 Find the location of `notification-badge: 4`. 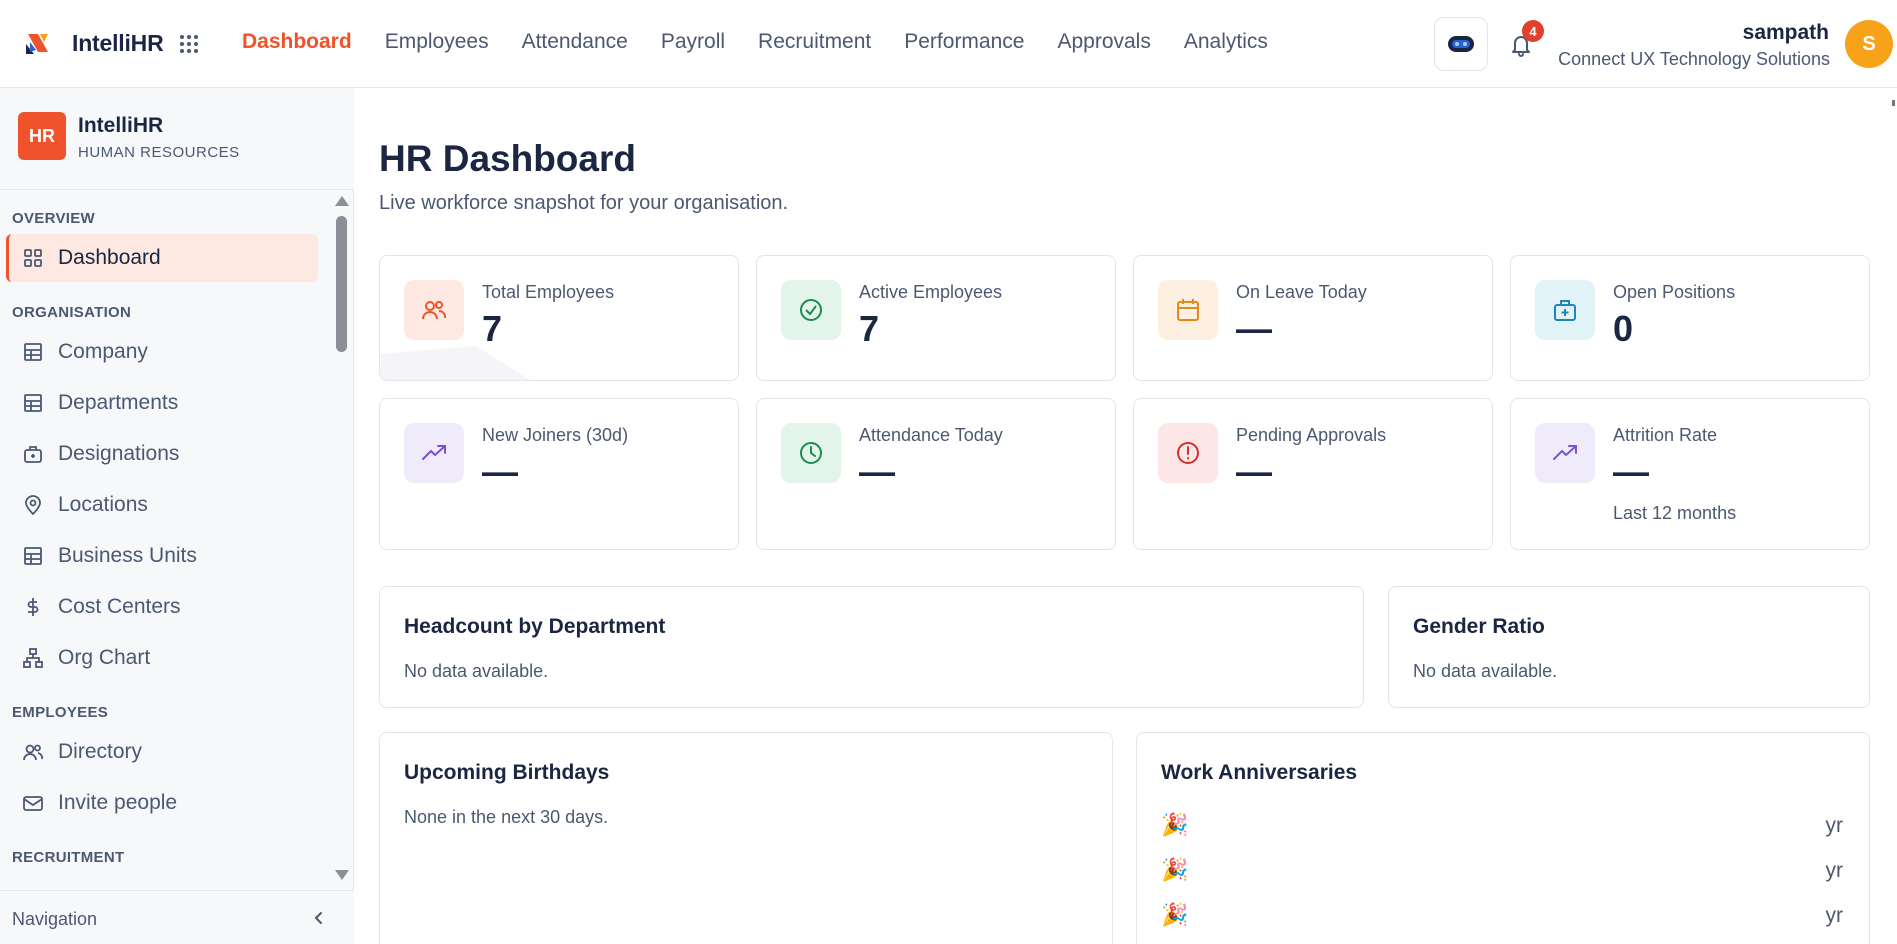

notification-badge: 4 is located at coordinates (1533, 31).